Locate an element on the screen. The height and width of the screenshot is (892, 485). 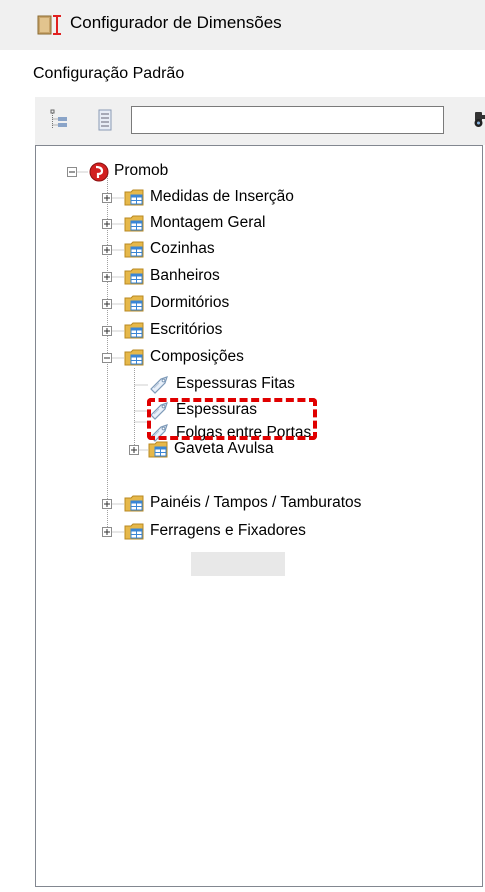
tree-search-input is located at coordinates (287, 120).